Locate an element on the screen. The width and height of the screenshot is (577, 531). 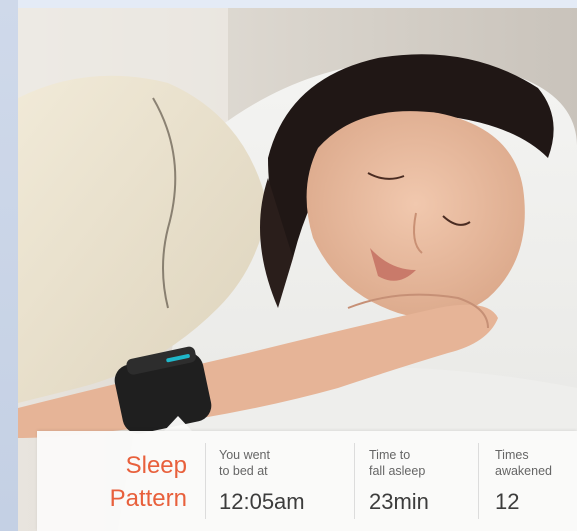
stat-label-line2: fall asleep is located at coordinates (397, 471).